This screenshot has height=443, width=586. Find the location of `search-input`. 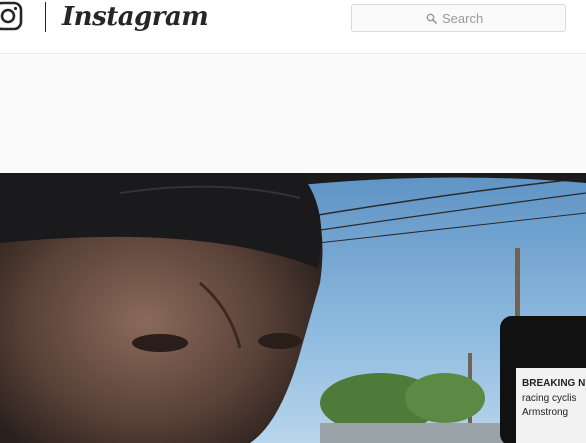

search-input is located at coordinates (502, 18).